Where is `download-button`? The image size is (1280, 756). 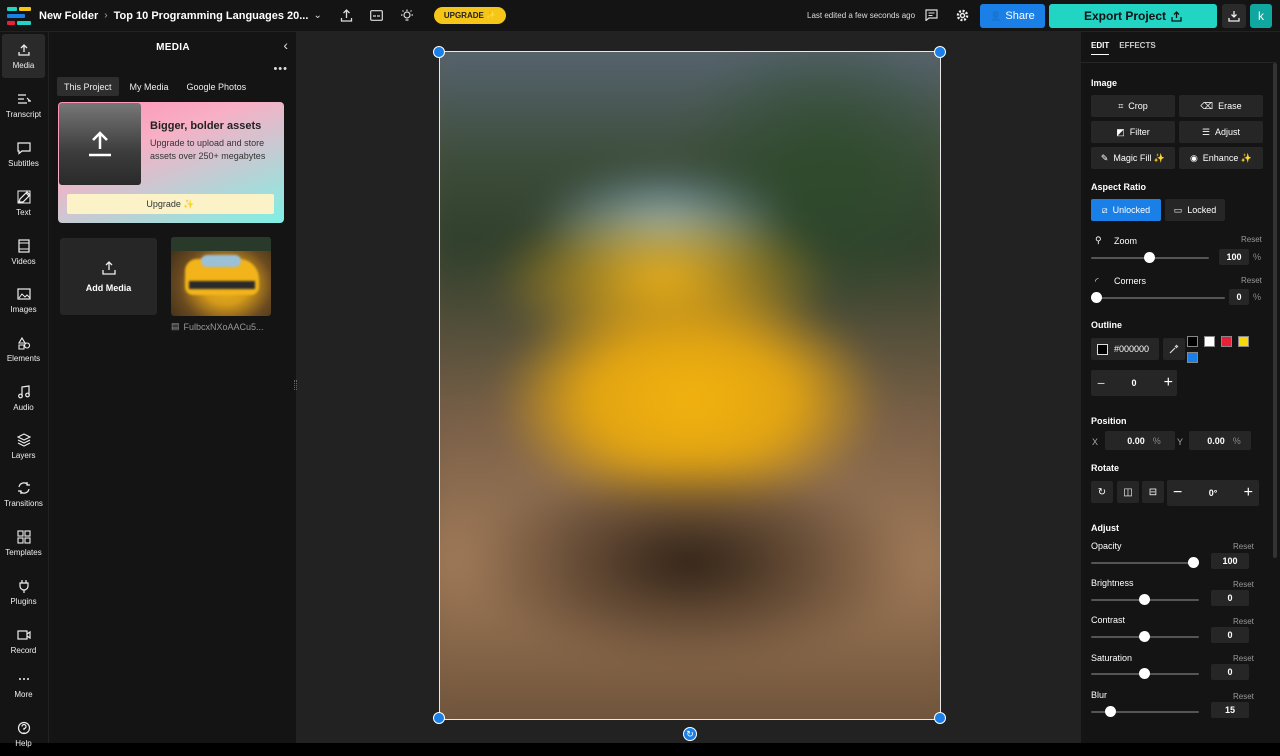 download-button is located at coordinates (1234, 16).